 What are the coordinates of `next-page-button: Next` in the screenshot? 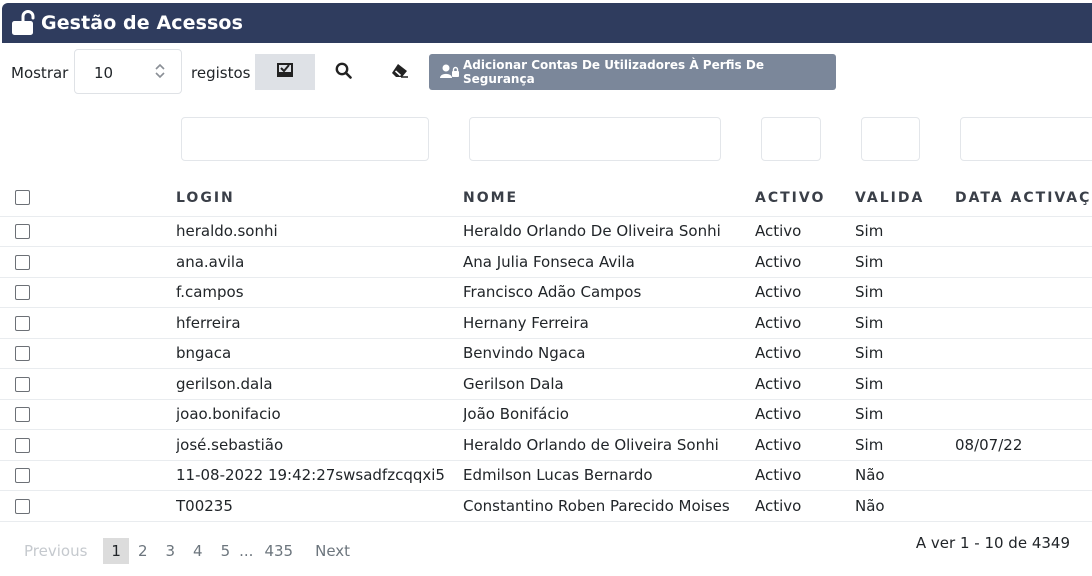 It's located at (332, 551).